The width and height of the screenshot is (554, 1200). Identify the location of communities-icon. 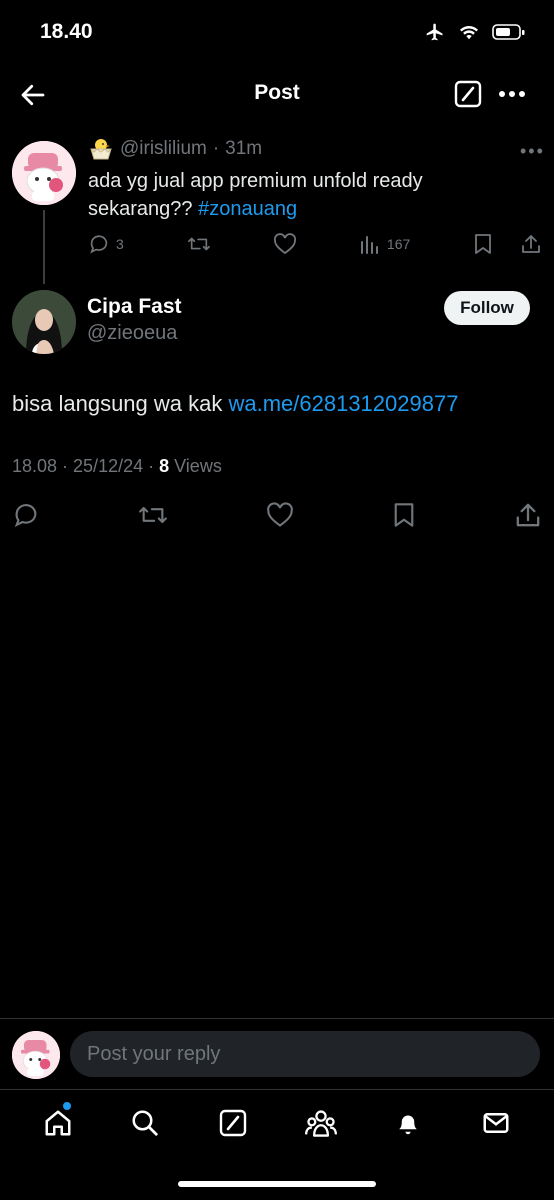
(320, 1123).